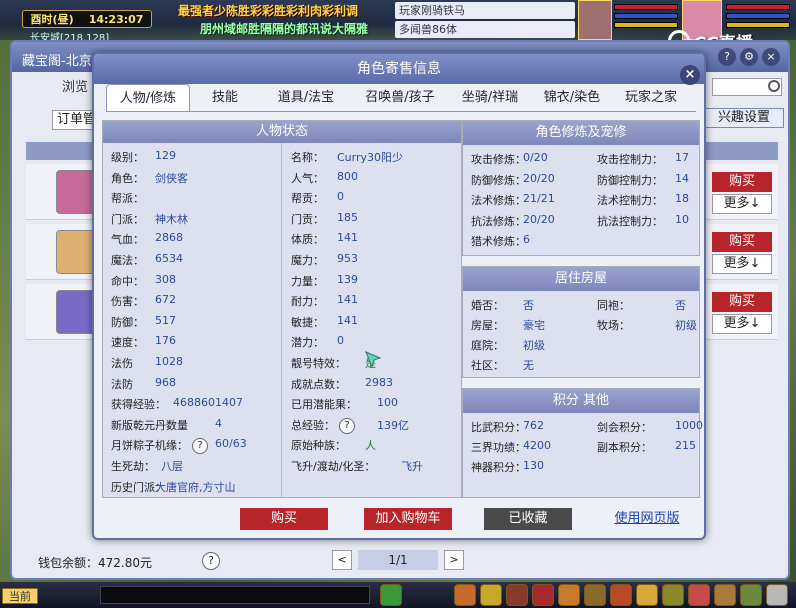 The image size is (796, 608). What do you see at coordinates (498, 467) in the screenshot?
I see `info-label: 神器积分：` at bounding box center [498, 467].